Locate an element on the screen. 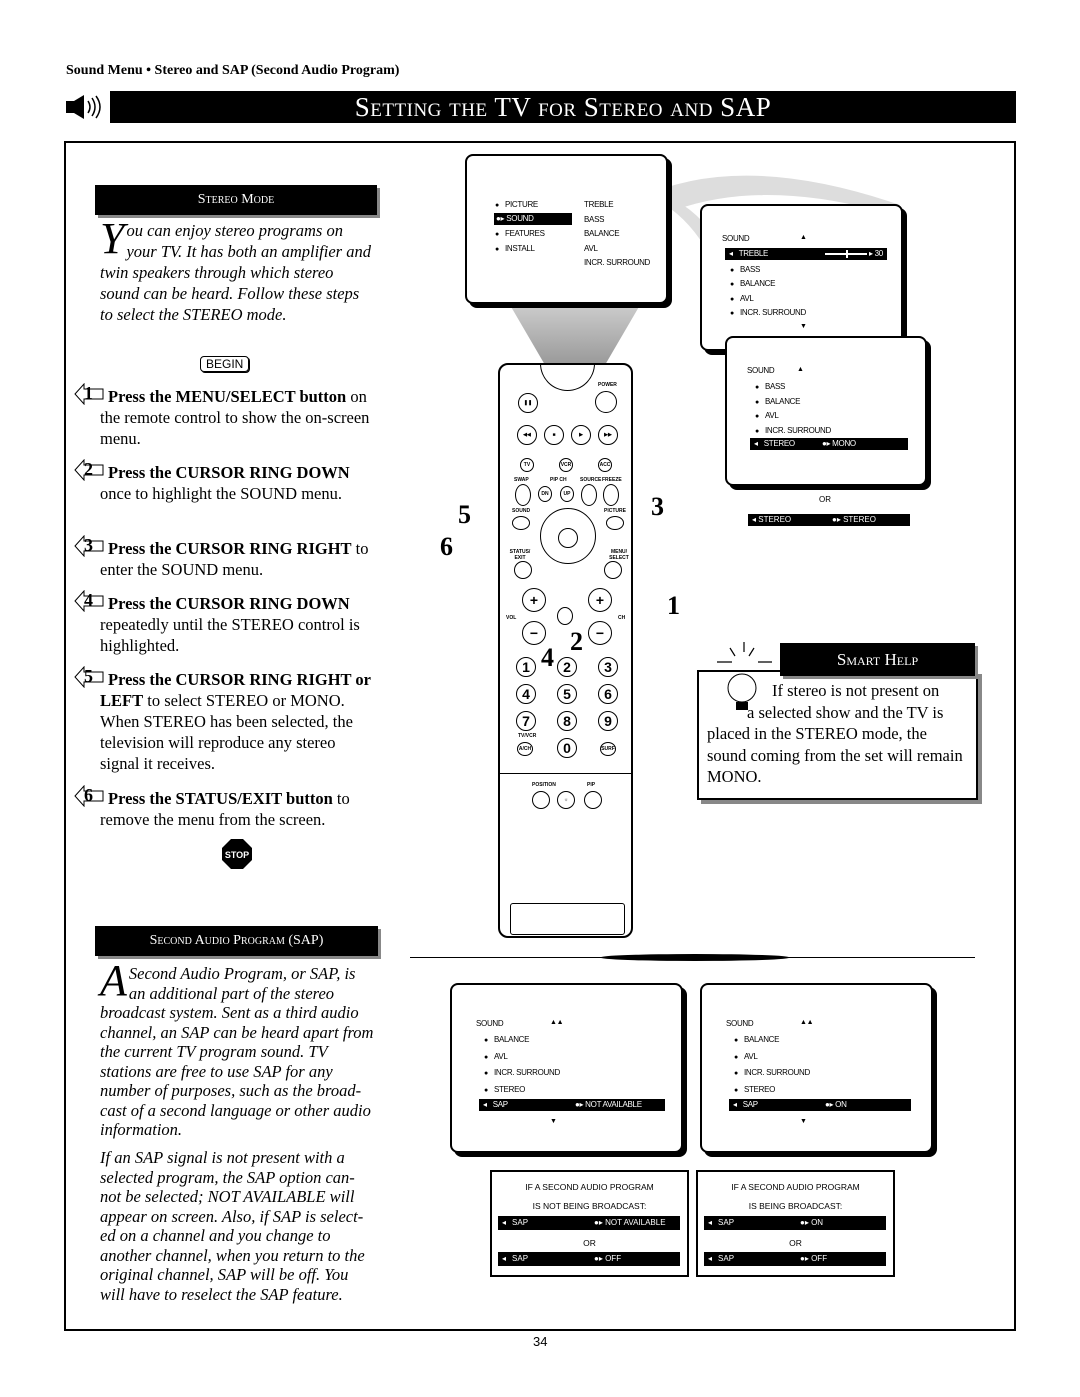 This screenshot has width=1080, height=1397. menu-item-features: FEATURES is located at coordinates (520, 233).